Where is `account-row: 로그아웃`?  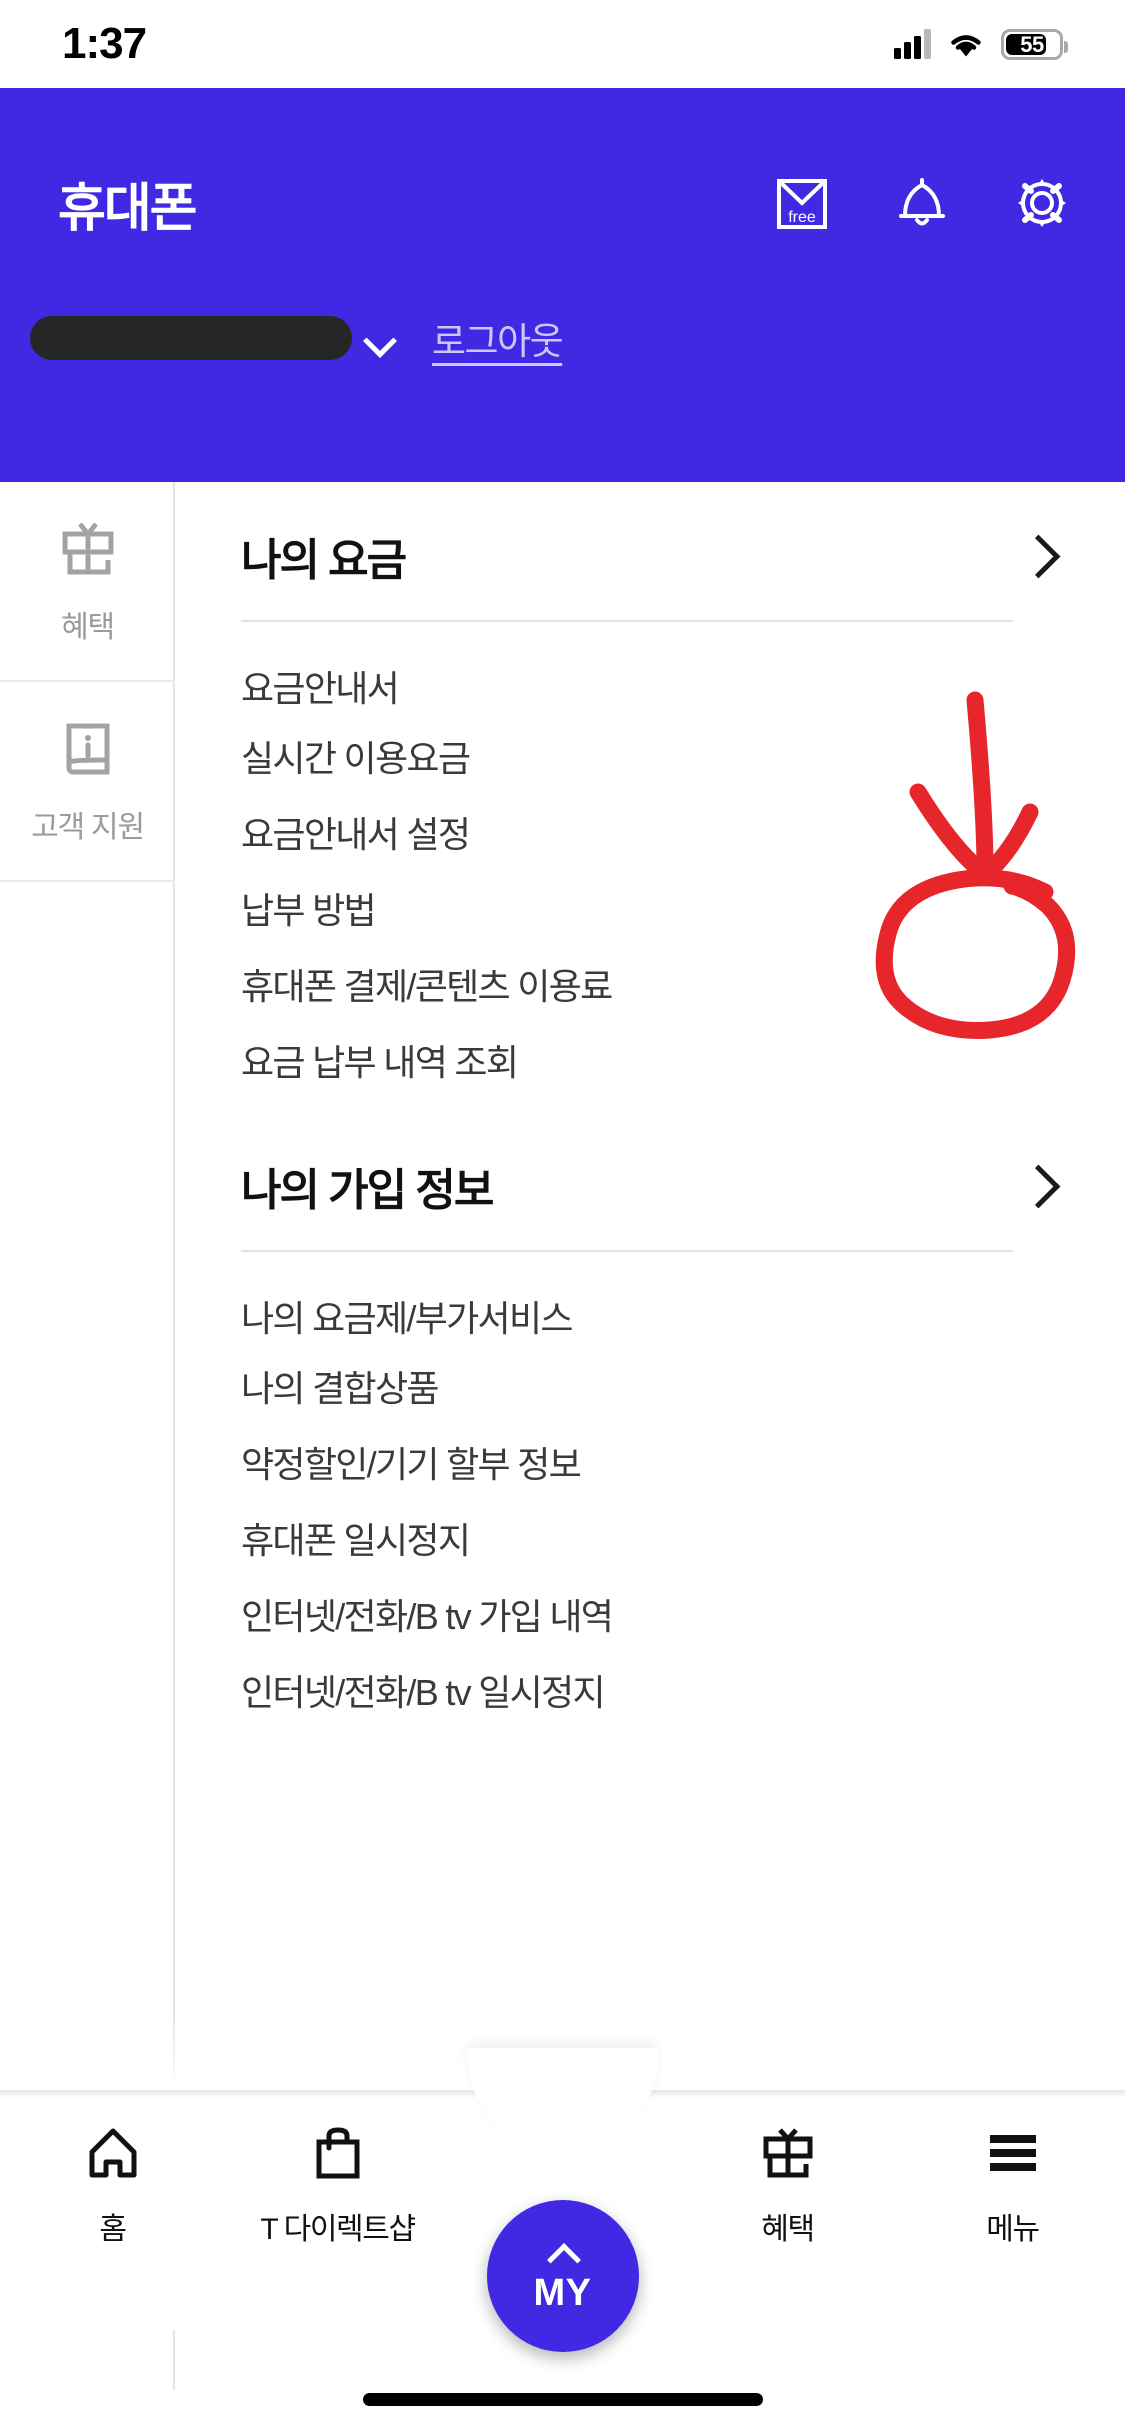
account-row: 로그아웃 is located at coordinates (562, 338).